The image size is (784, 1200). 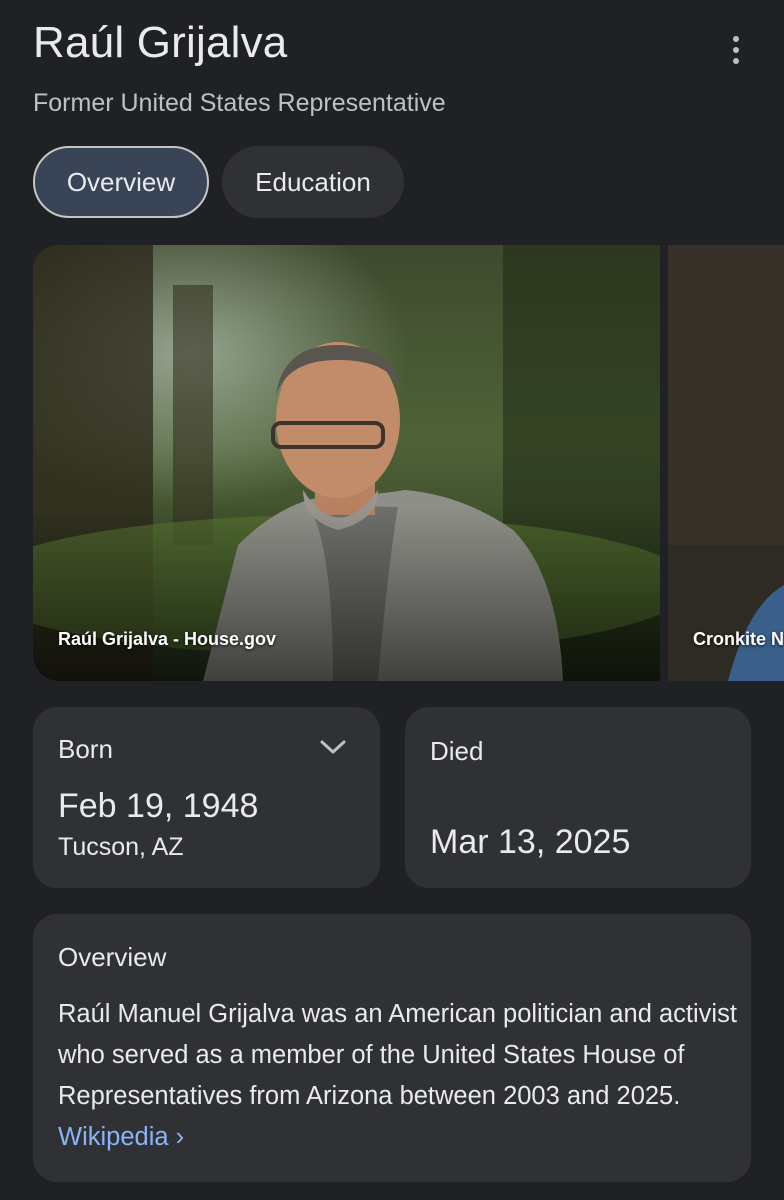 I want to click on page-title: Raúl Grijalva, so click(x=160, y=42).